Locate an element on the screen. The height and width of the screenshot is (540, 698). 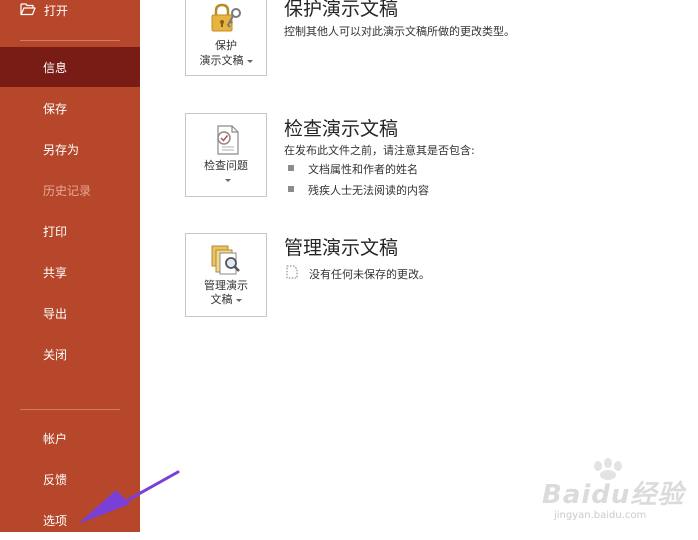
protect-button-label-1: 保护 is located at coordinates (226, 45).